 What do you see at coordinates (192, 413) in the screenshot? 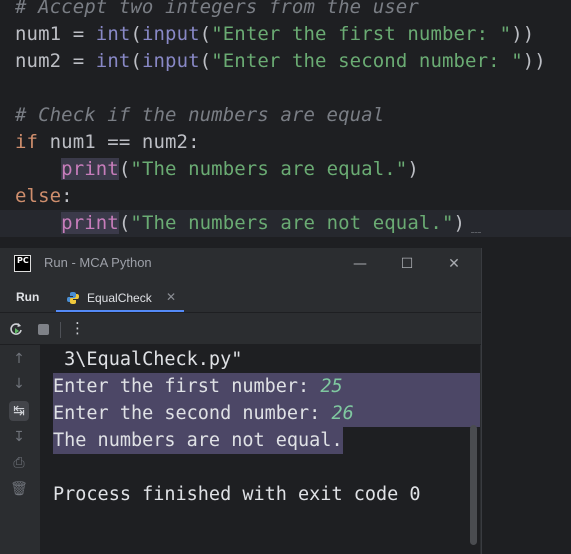
I see `prompt-text: Enter the second number:` at bounding box center [192, 413].